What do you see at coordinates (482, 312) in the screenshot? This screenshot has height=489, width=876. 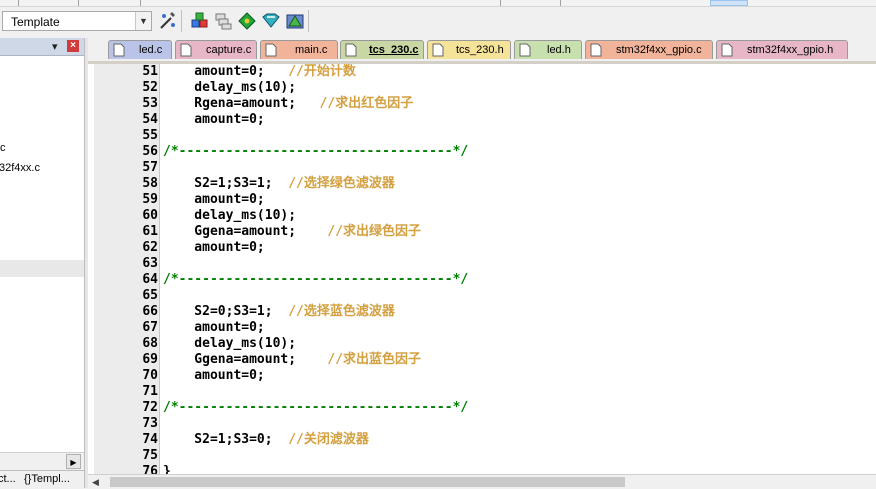 I see `code-line: 66 S2=0;S3=1; //选择蓝色滤波器` at bounding box center [482, 312].